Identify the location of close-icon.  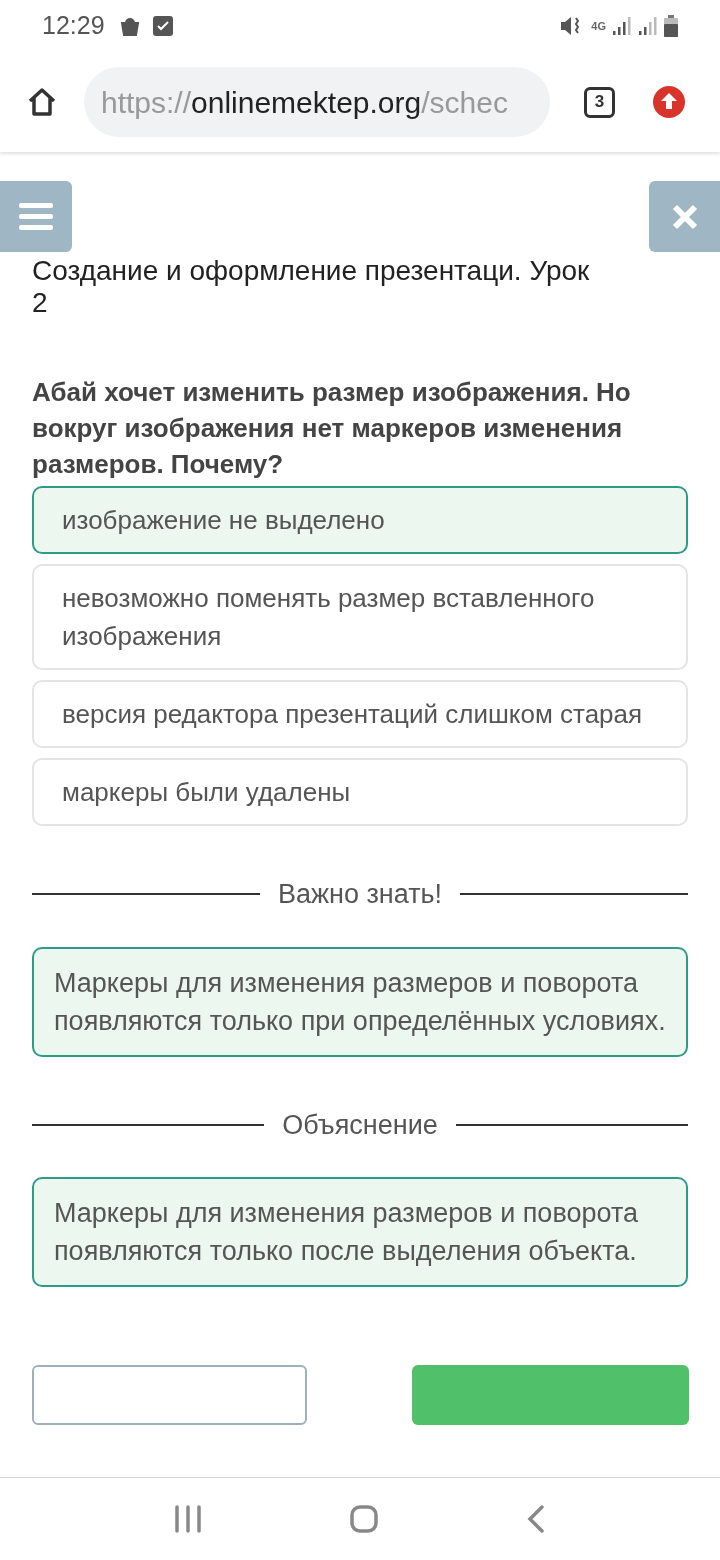
(684, 216).